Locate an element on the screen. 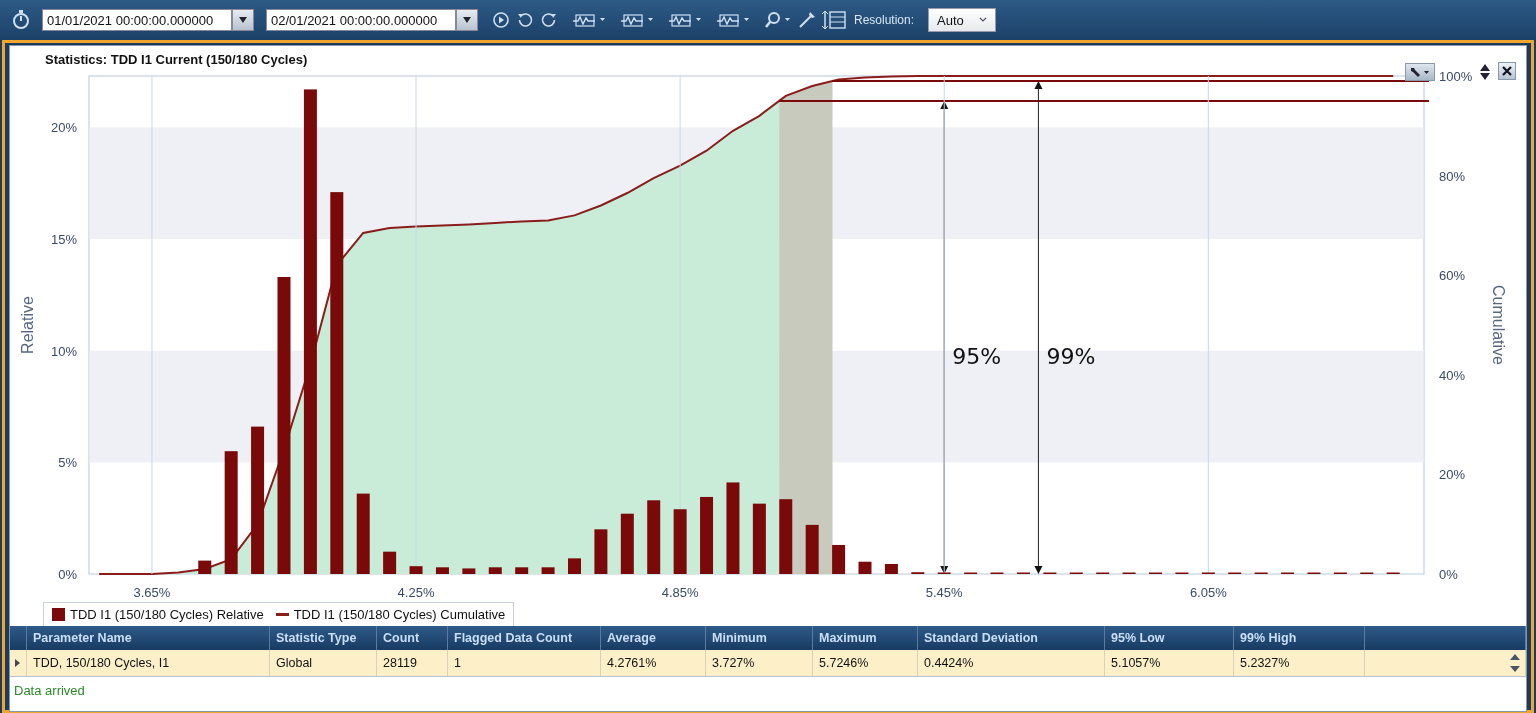 The height and width of the screenshot is (713, 1536). column-header: Maximum is located at coordinates (865, 638).